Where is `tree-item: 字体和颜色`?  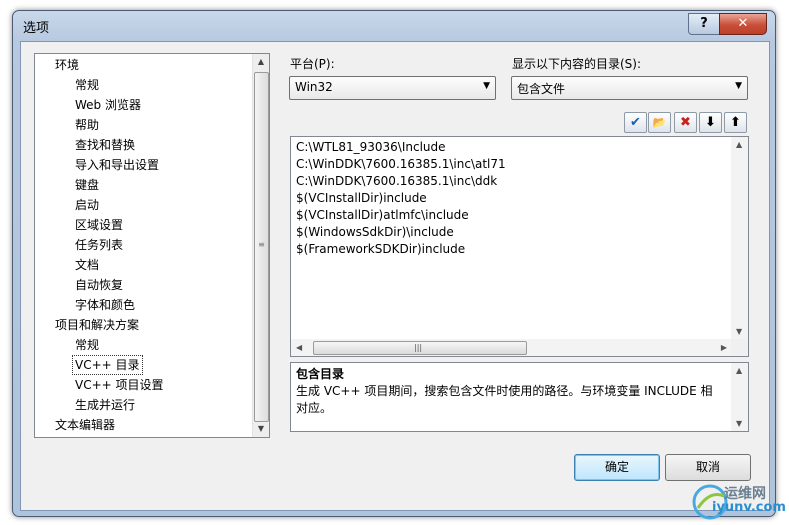 tree-item: 字体和颜色 is located at coordinates (105, 305).